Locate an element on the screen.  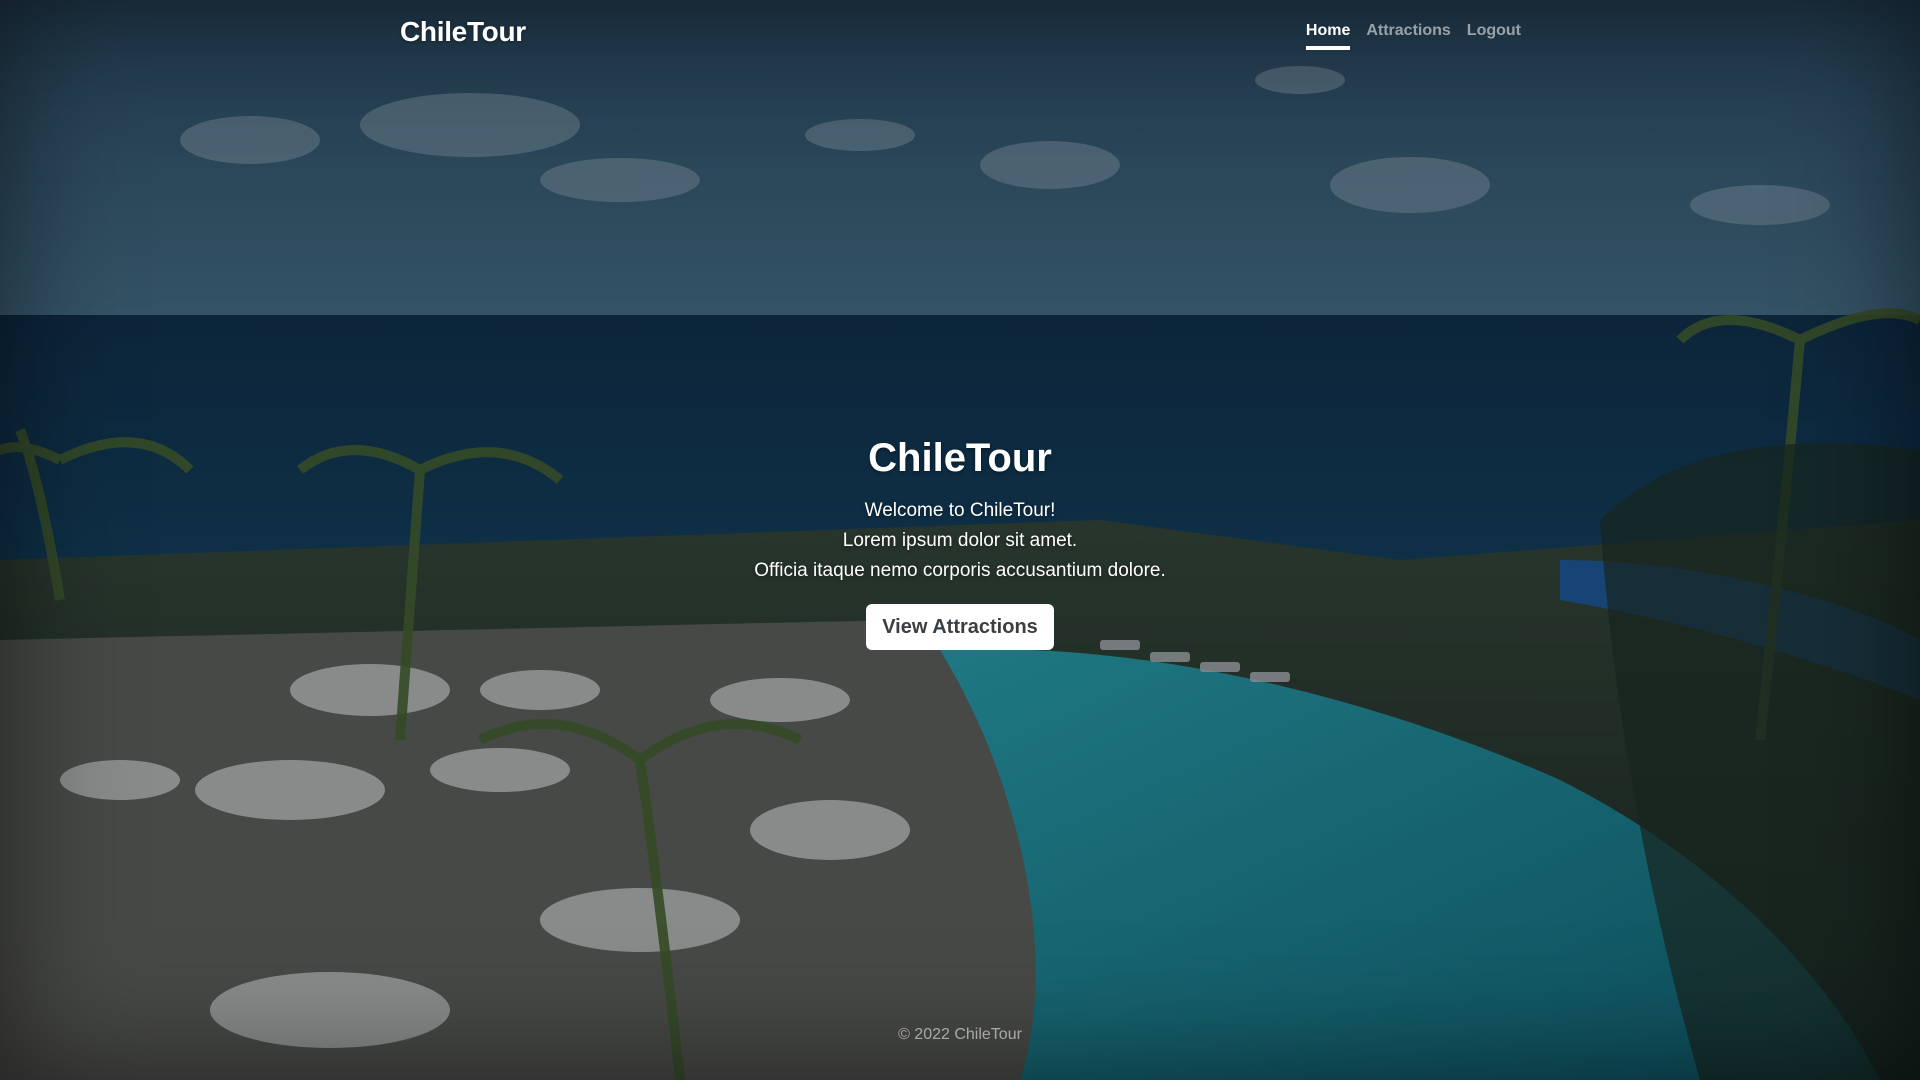
nav-logout: Logout is located at coordinates (1494, 36).